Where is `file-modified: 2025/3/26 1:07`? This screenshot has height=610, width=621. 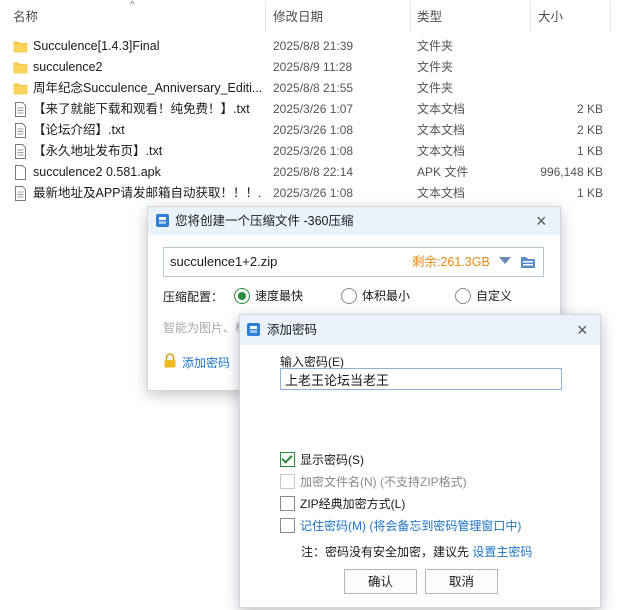 file-modified: 2025/3/26 1:07 is located at coordinates (313, 109).